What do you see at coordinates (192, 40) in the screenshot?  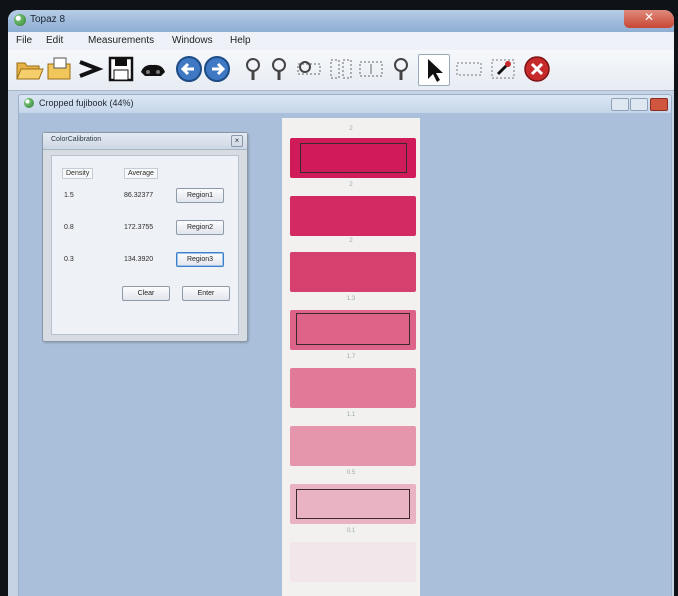 I see `menu-windows: Windows` at bounding box center [192, 40].